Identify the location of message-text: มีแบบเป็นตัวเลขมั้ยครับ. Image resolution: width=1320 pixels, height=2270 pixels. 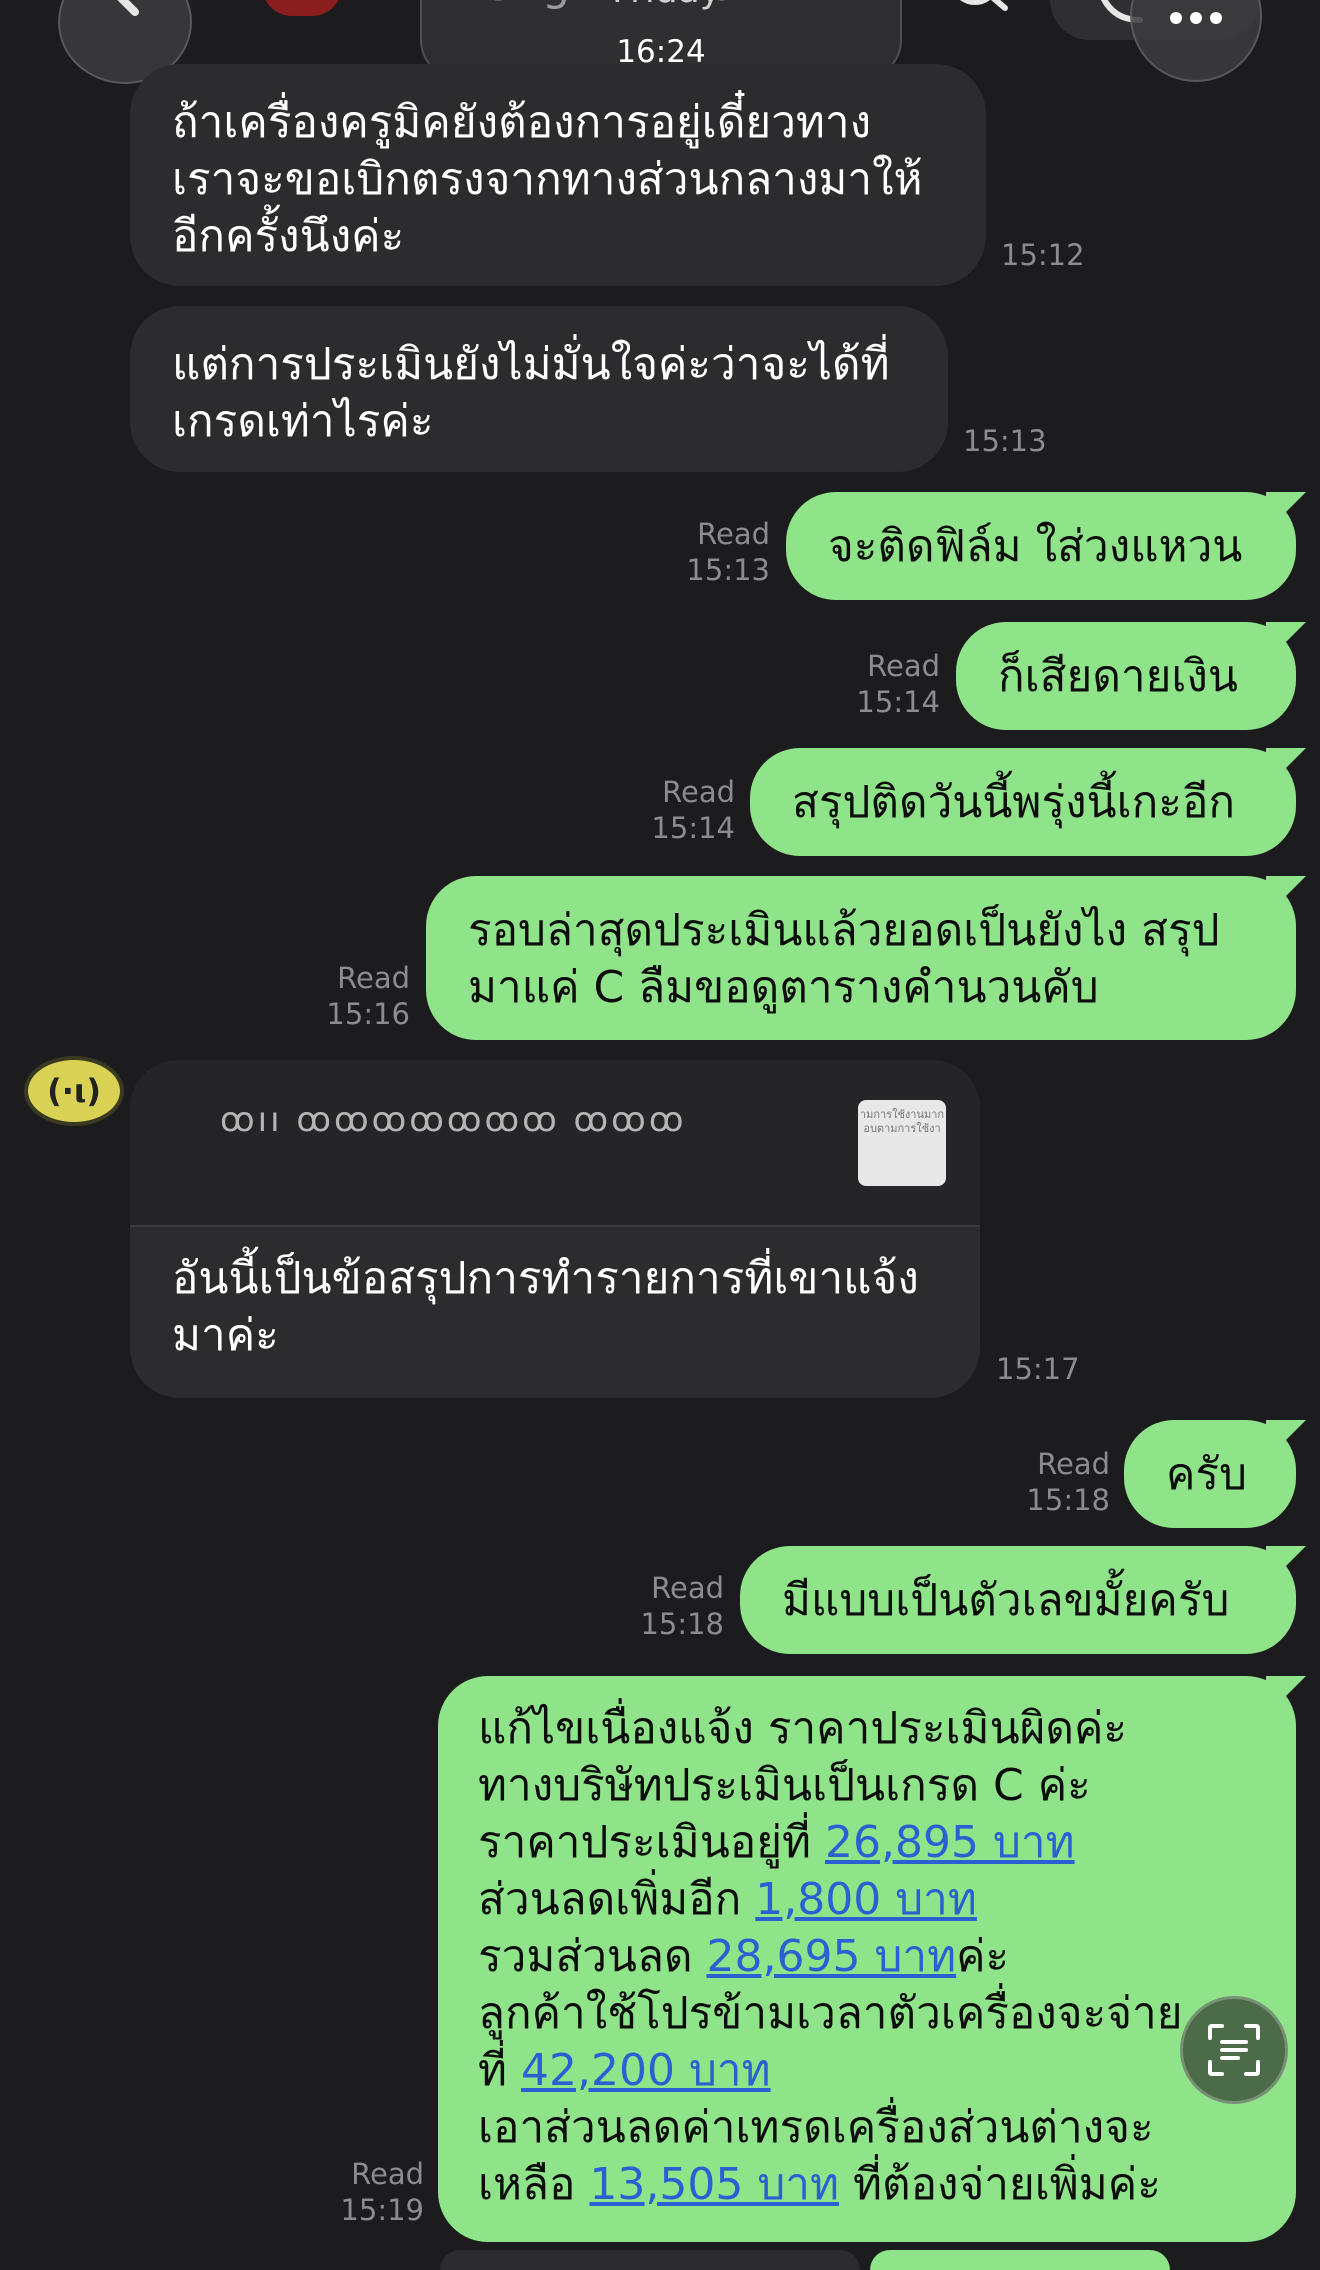
(1006, 1600).